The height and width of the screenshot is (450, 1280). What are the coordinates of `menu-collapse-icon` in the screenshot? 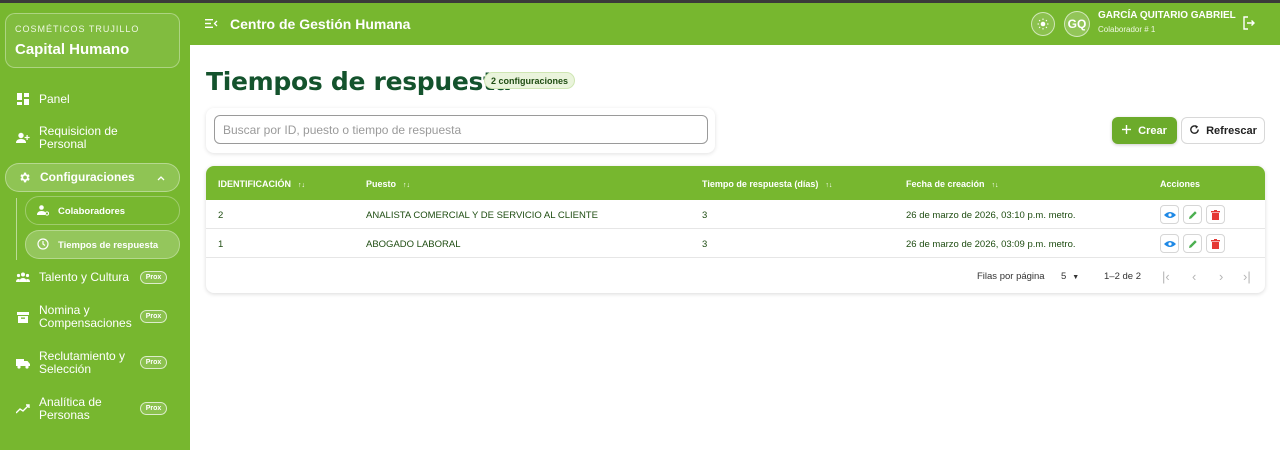 It's located at (211, 25).